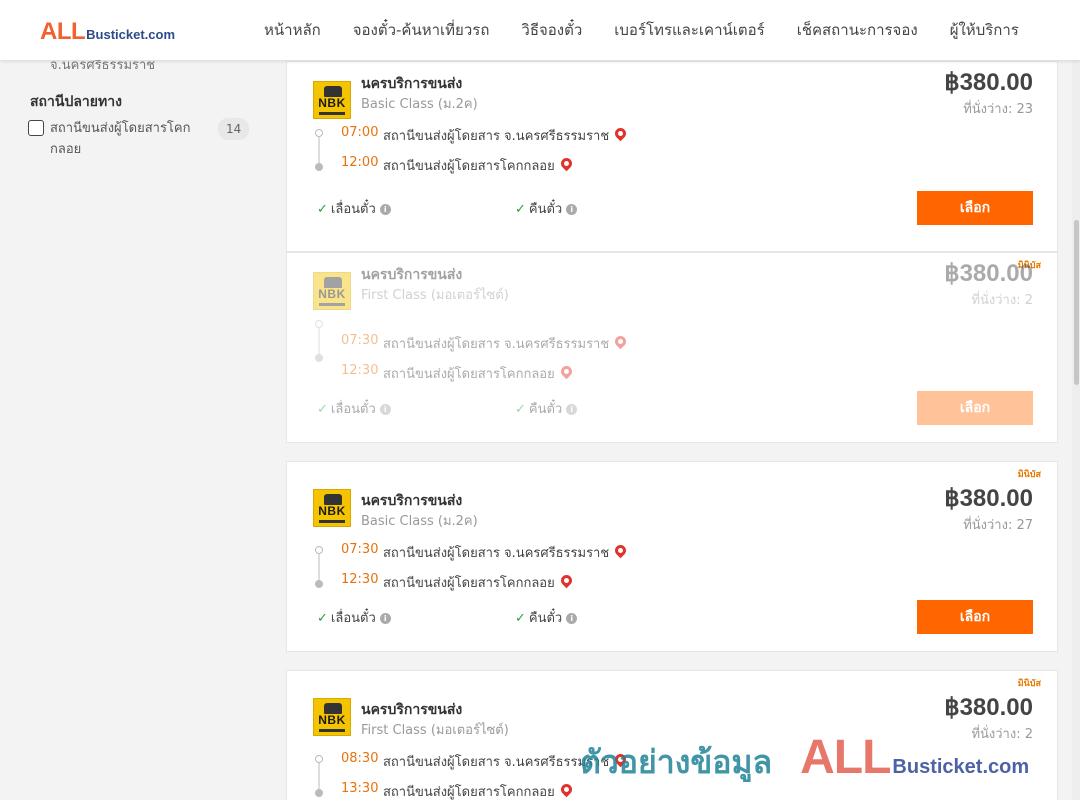 The image size is (1080, 800). I want to click on nav-book-search: จองตั๋ว-ค้นหาเที่ยวรถ, so click(421, 30).